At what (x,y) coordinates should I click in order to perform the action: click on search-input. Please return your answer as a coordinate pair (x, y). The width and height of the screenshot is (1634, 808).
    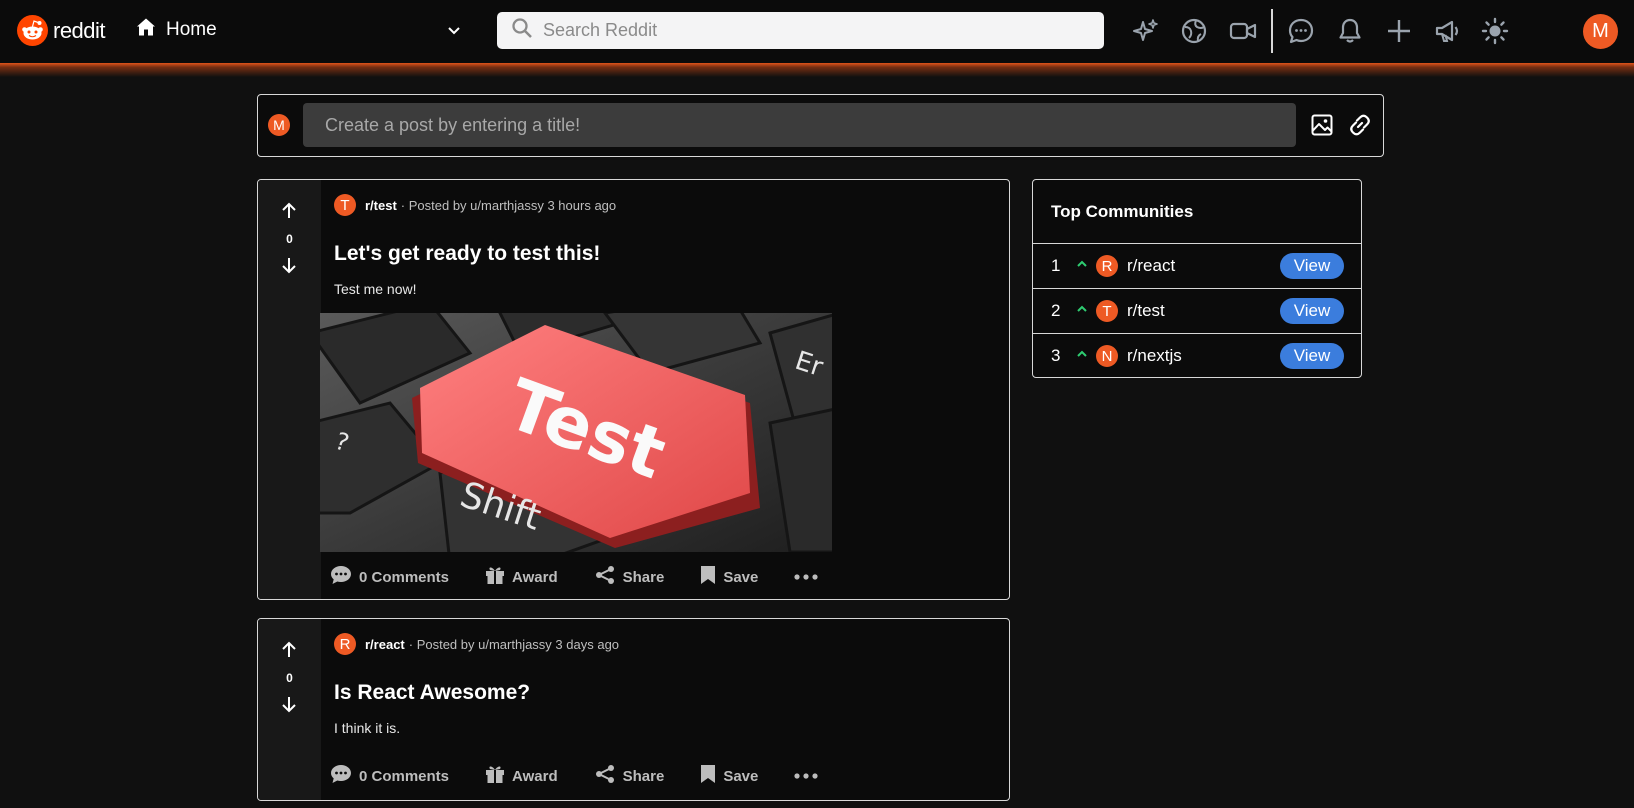
    Looking at the image, I should click on (813, 30).